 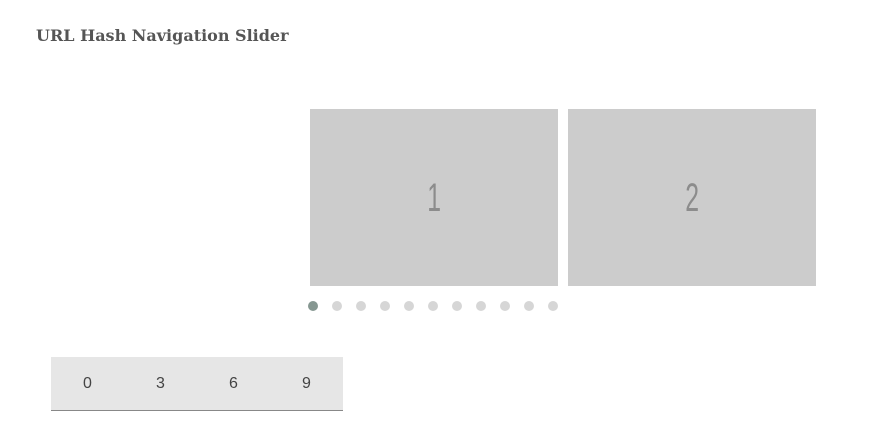 I want to click on slide-number: 2, so click(x=692, y=197).